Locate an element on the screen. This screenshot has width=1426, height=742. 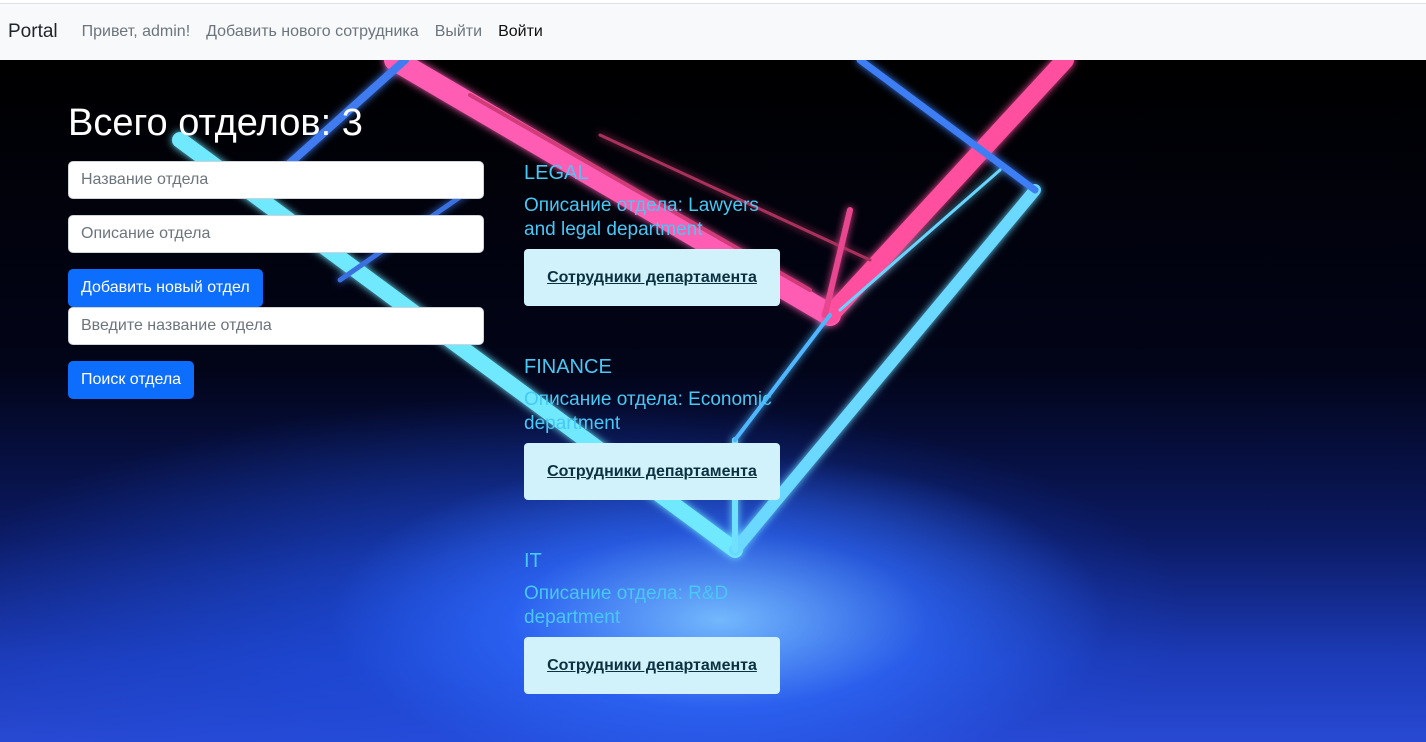
add-department-button: Добавить новый отдел is located at coordinates (165, 288).